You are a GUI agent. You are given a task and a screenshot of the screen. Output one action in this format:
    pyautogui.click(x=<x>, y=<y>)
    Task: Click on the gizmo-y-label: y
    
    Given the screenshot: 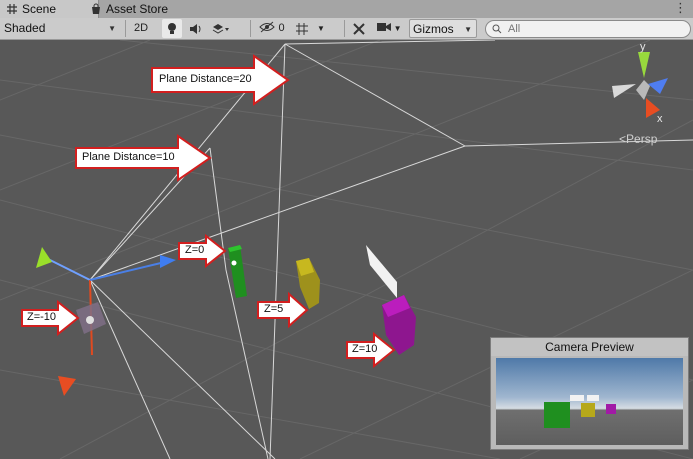 What is the action you would take?
    pyautogui.click(x=643, y=47)
    